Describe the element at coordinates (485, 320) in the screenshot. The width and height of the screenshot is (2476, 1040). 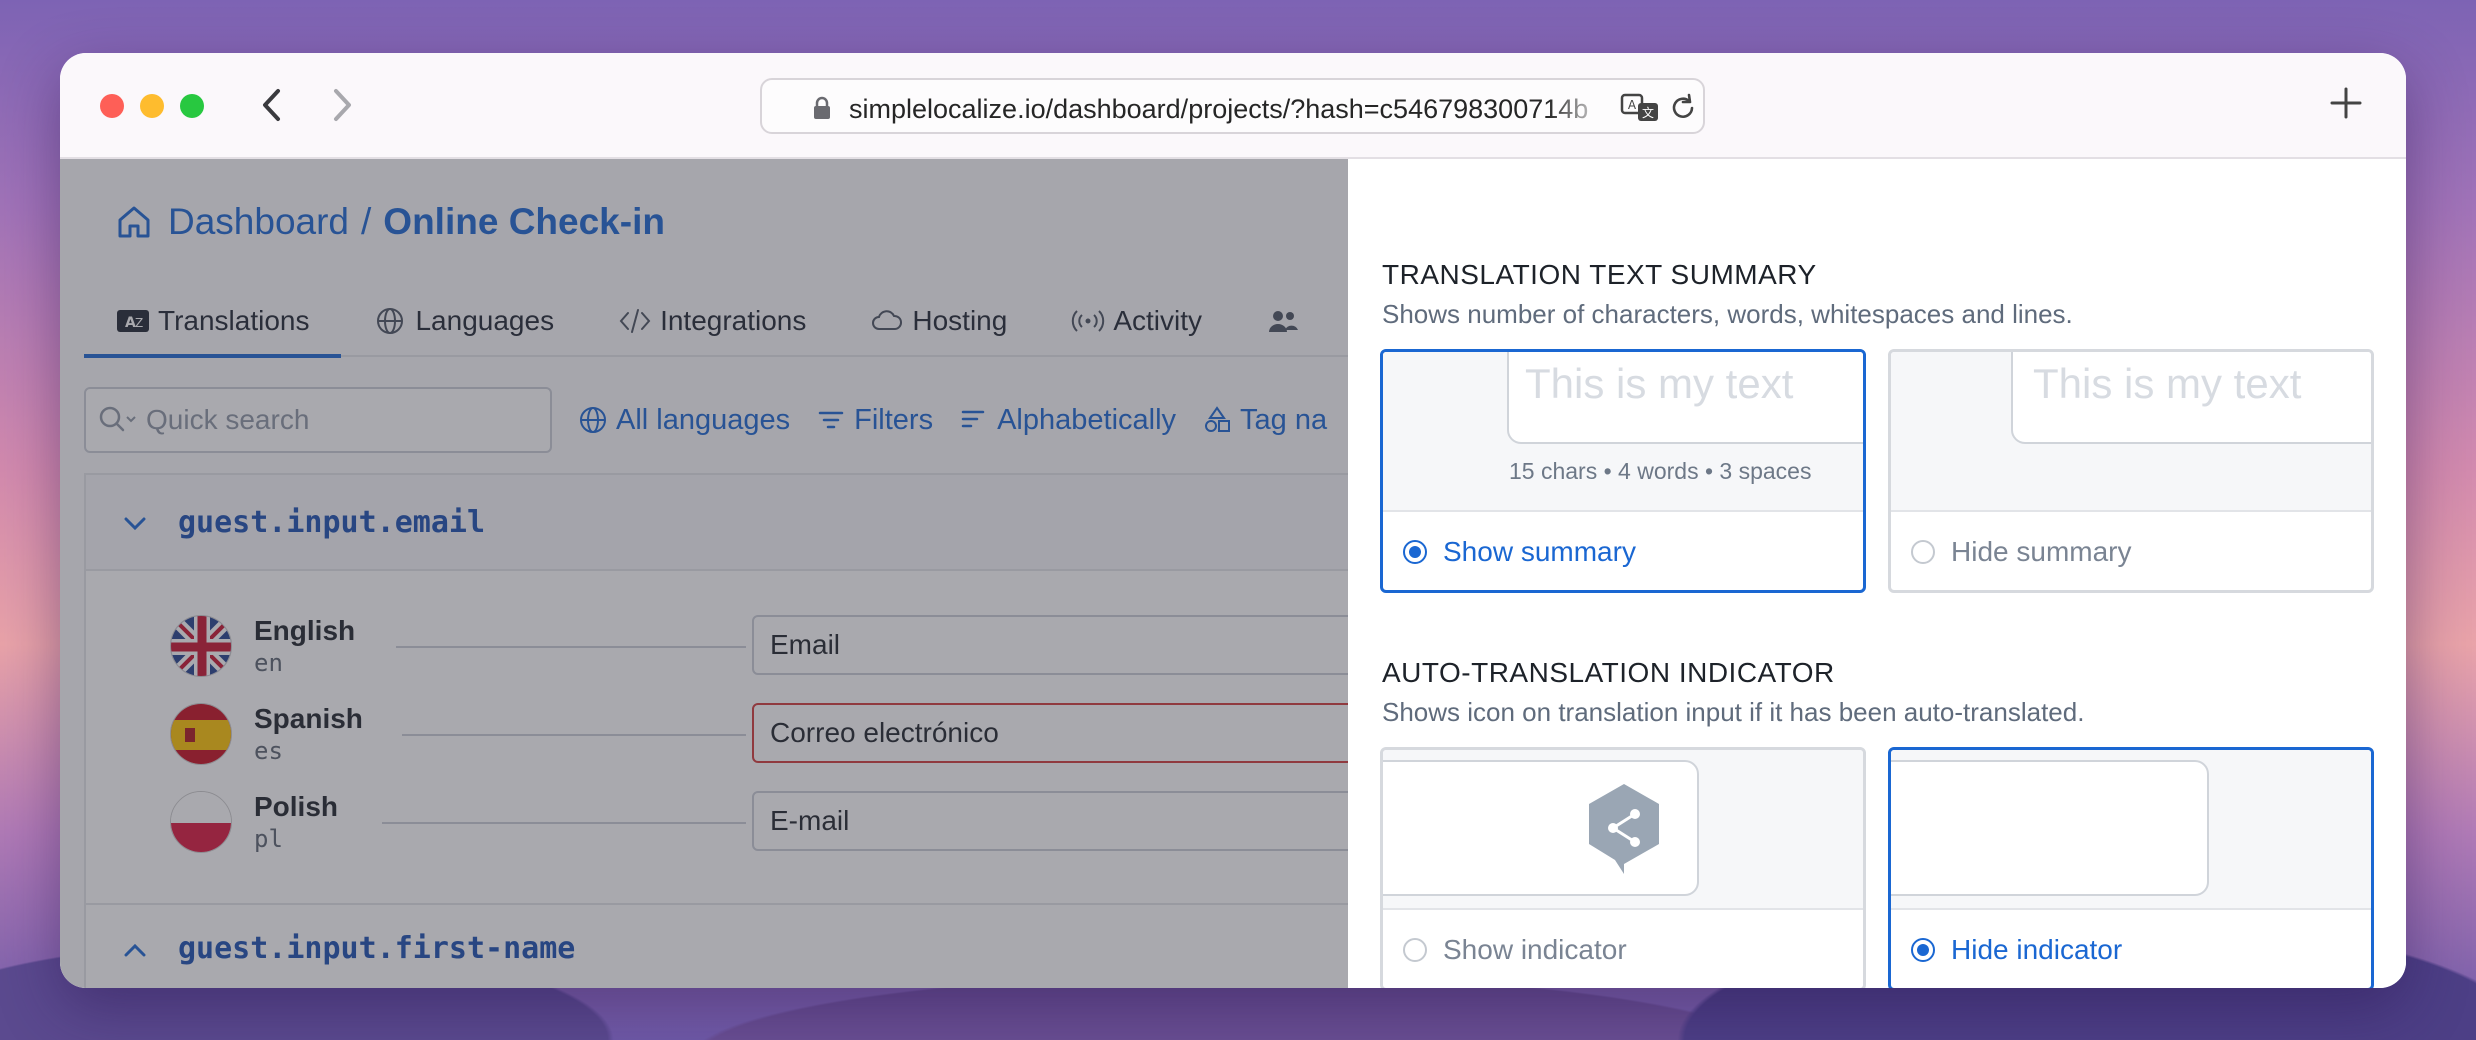
I see `tab-label: Languages` at that location.